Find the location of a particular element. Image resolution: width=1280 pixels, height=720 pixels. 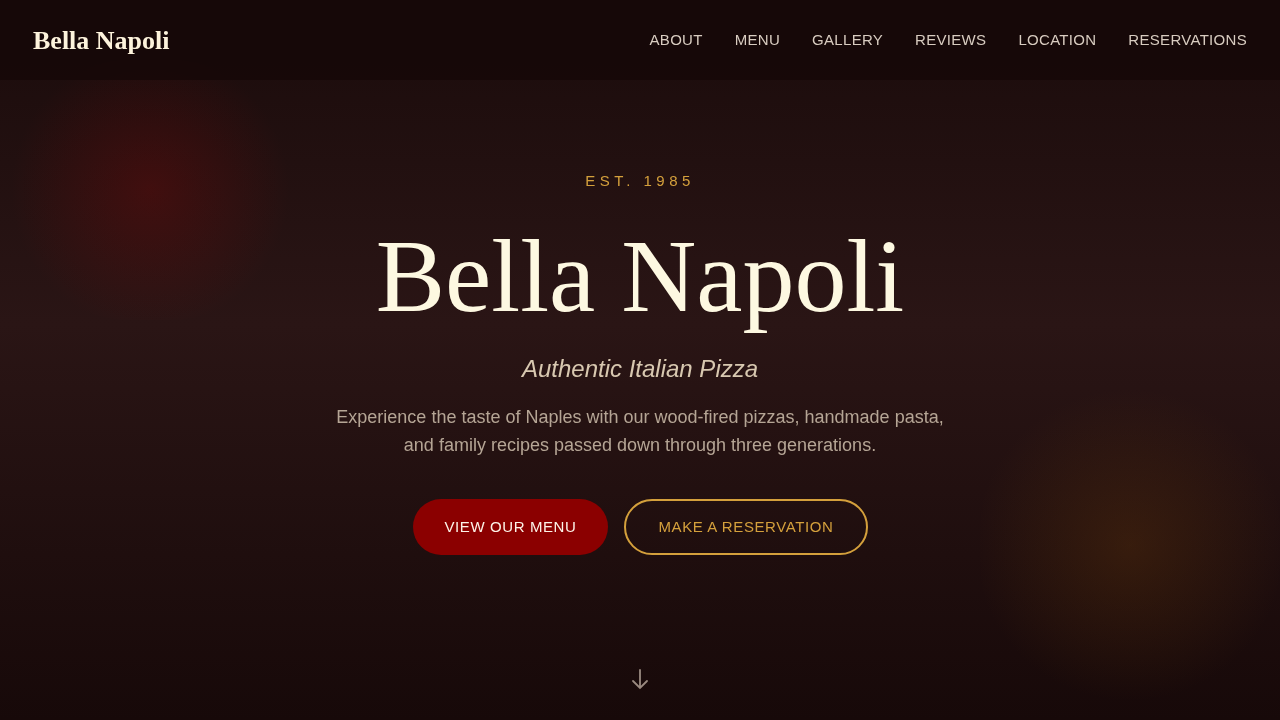

down-arrow-icon is located at coordinates (640, 678).